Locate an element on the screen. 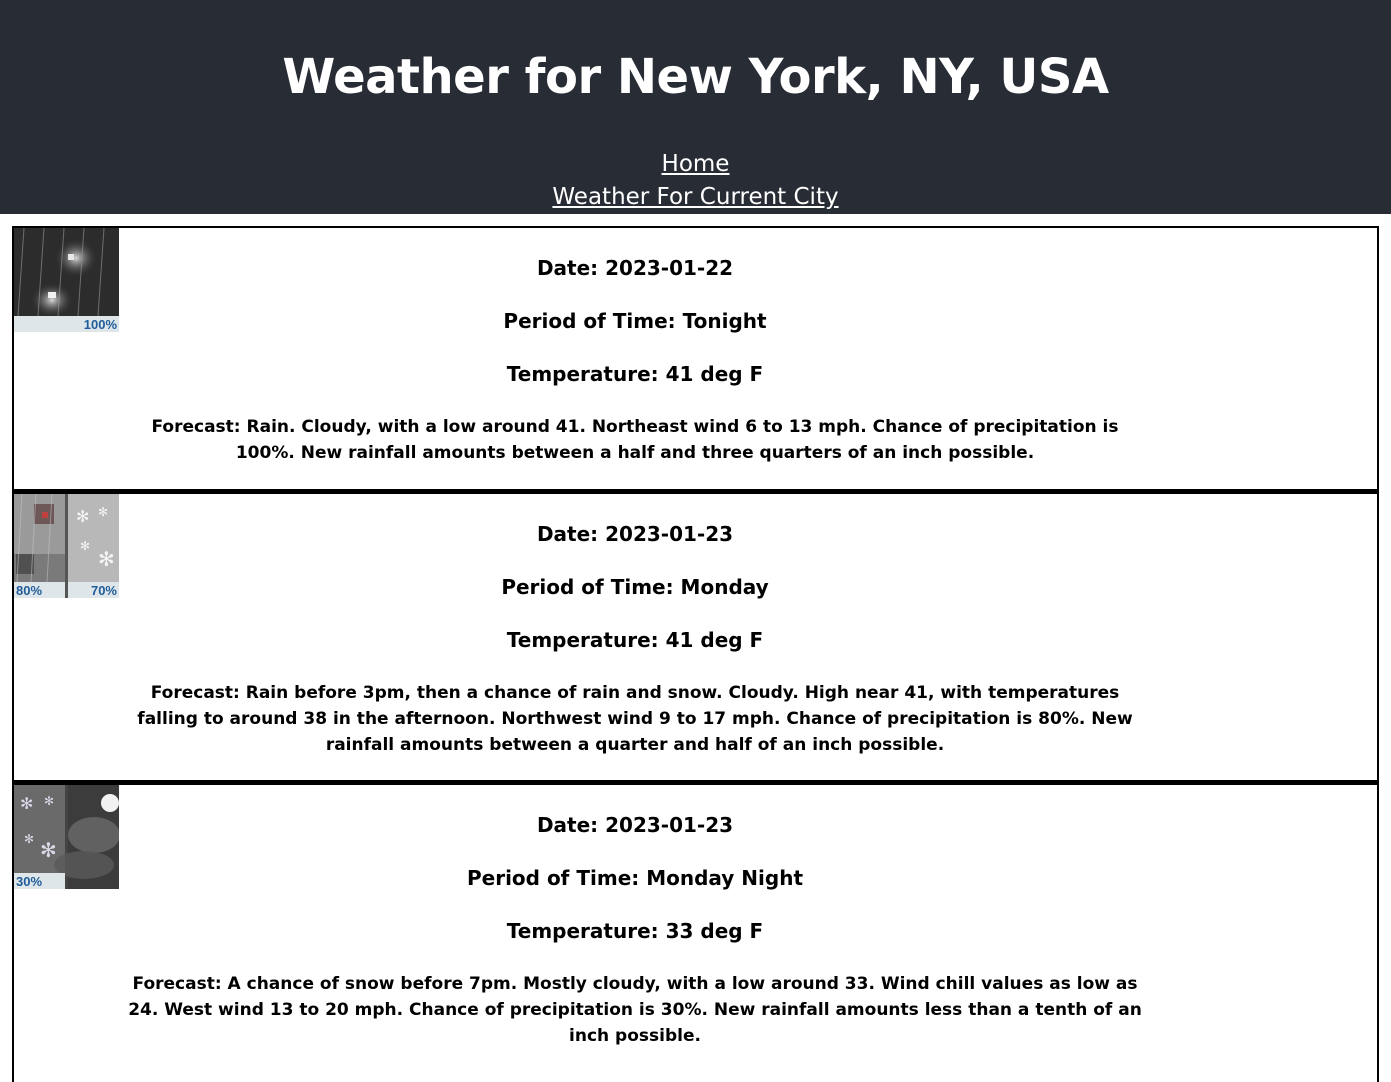 Image resolution: width=1391 pixels, height=1082 pixels. rain-snow-icon: ✻ ✻ ✻ ✻ 80% 70% is located at coordinates (66, 546).